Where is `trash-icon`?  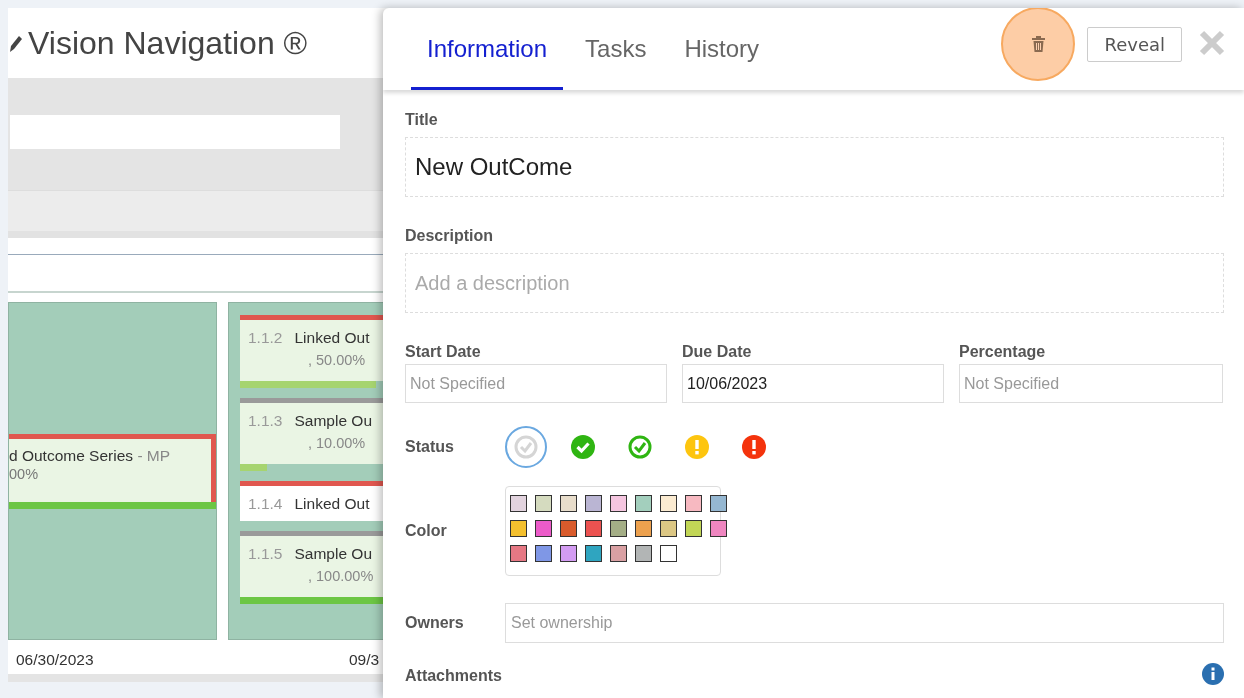 trash-icon is located at coordinates (1038, 44).